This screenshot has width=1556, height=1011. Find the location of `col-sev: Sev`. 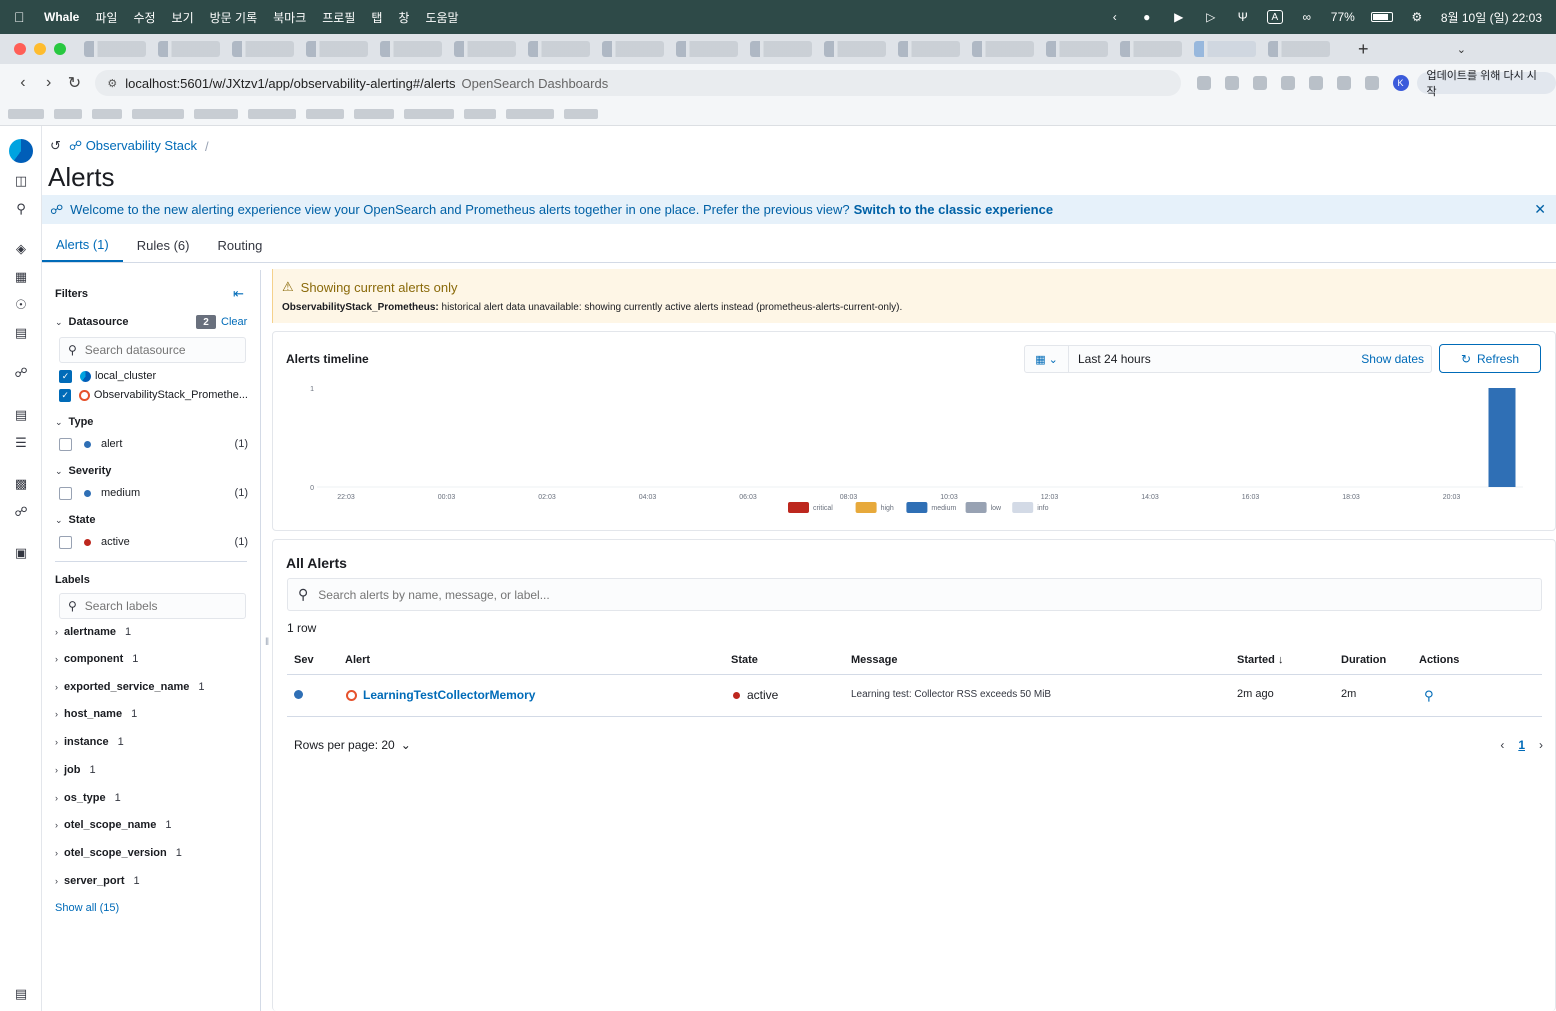

col-sev: Sev is located at coordinates (304, 660).